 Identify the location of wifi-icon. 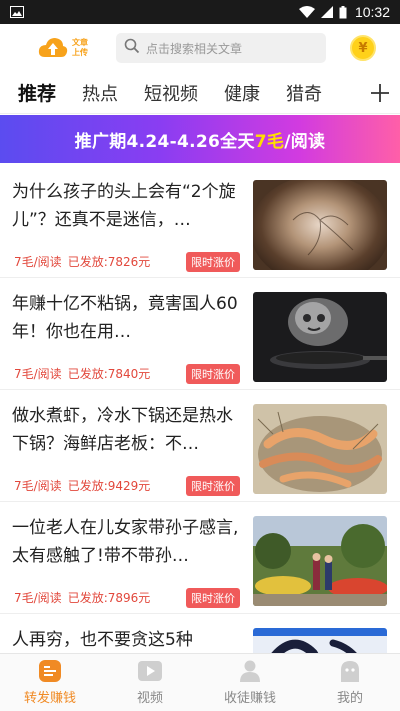
(306, 12).